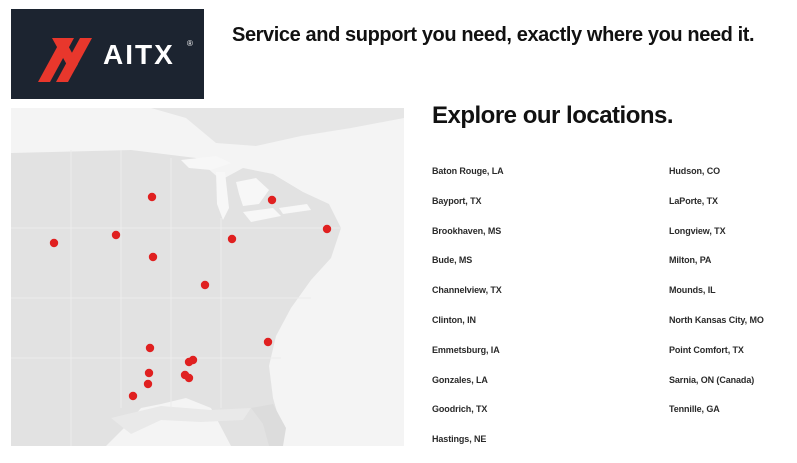 The height and width of the screenshot is (463, 797). I want to click on aitx-chevron-logo-icon, so click(65, 60).